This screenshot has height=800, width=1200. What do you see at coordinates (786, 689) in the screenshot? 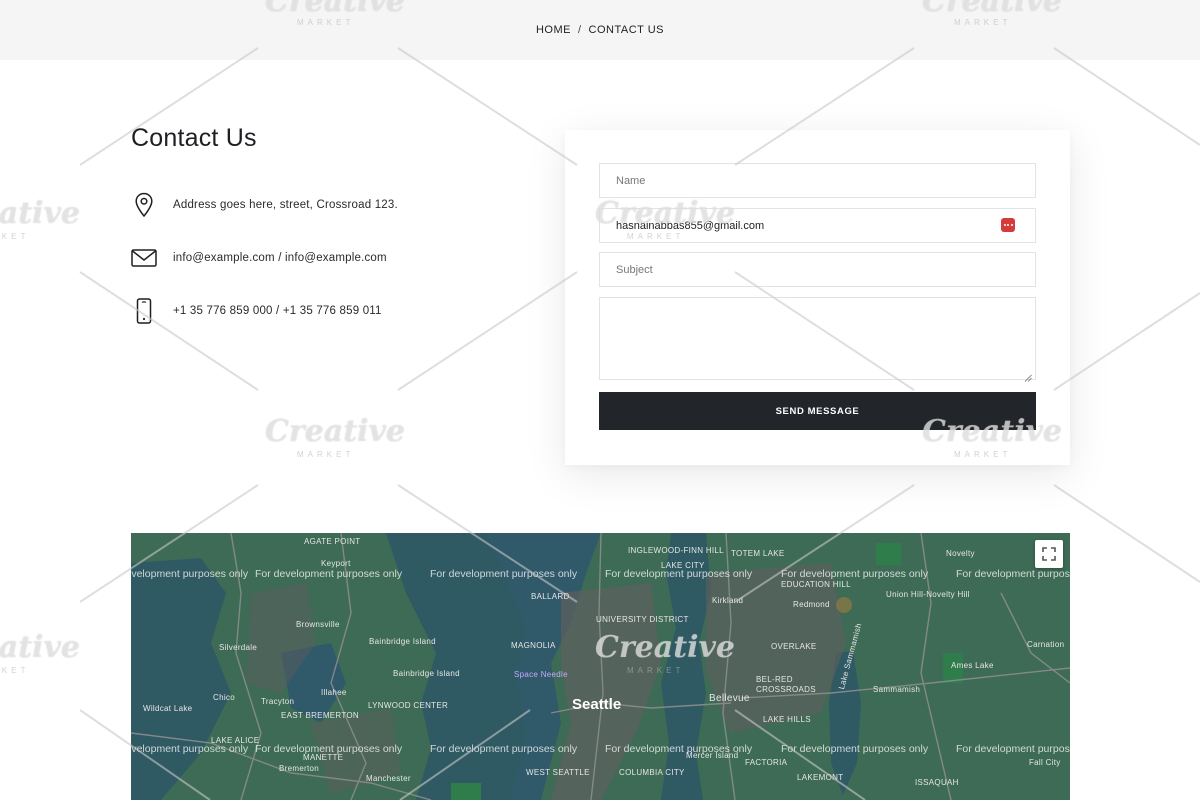
I see `map-place-label: CROSSROADS` at bounding box center [786, 689].